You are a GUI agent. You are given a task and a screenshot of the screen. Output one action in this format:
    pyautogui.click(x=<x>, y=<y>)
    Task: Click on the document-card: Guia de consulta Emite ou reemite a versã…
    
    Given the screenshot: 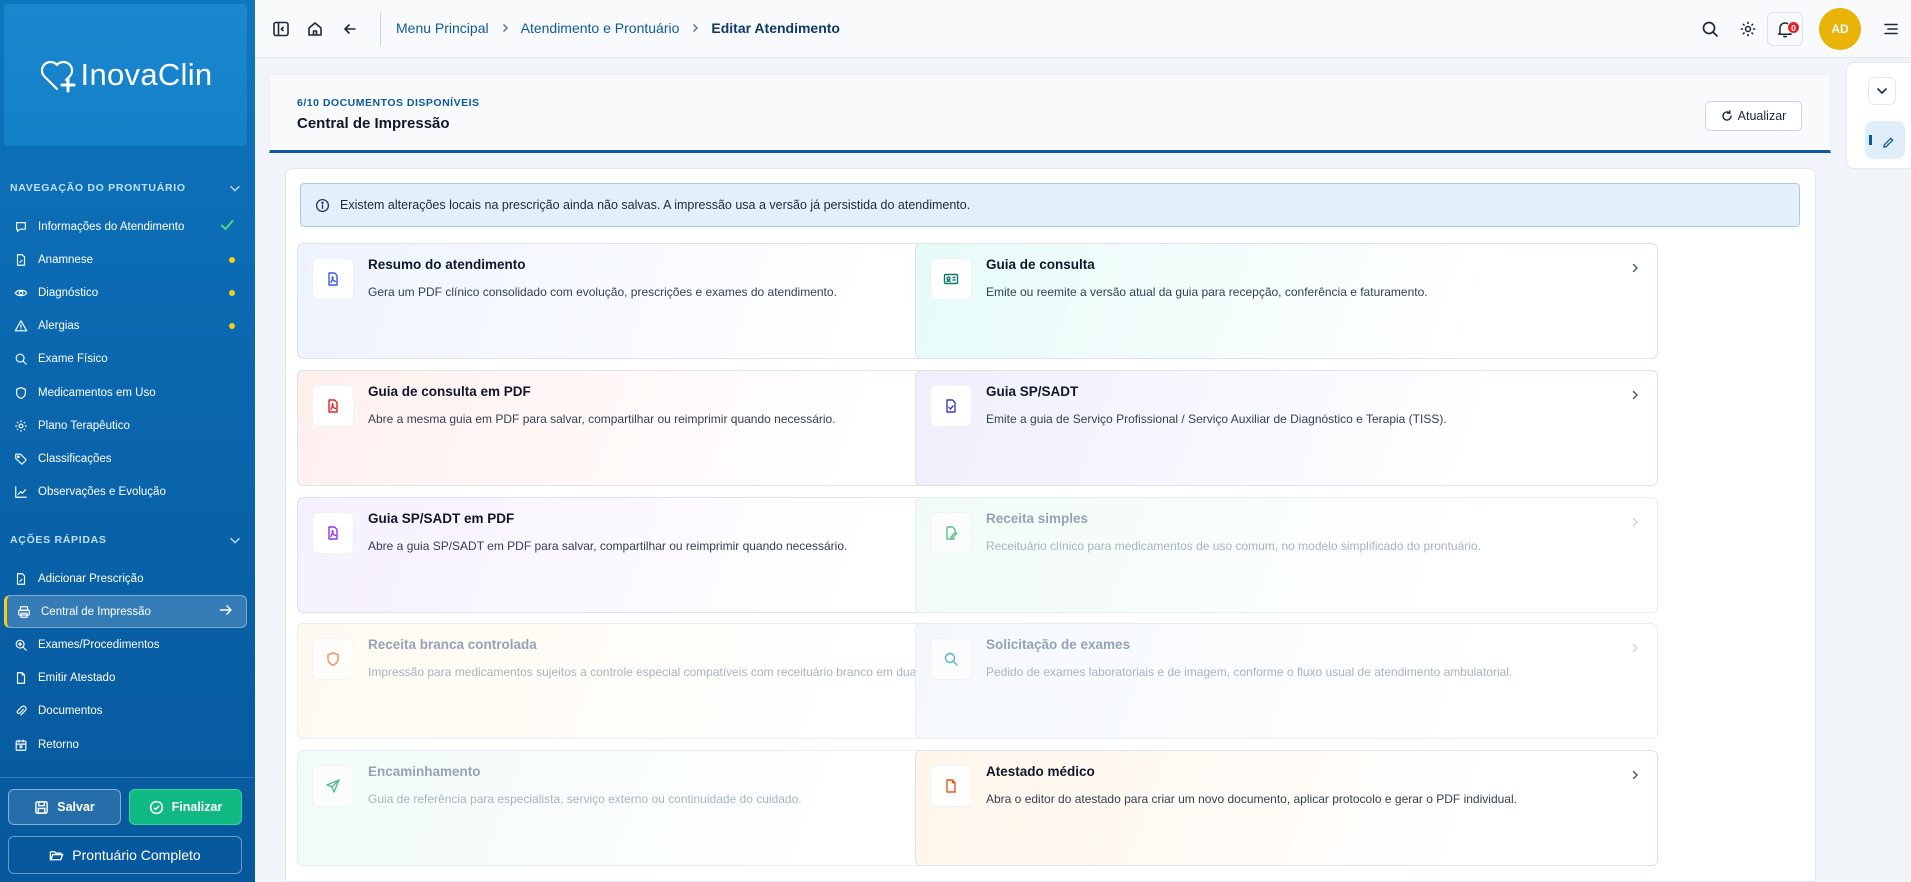 What is the action you would take?
    pyautogui.click(x=1286, y=301)
    